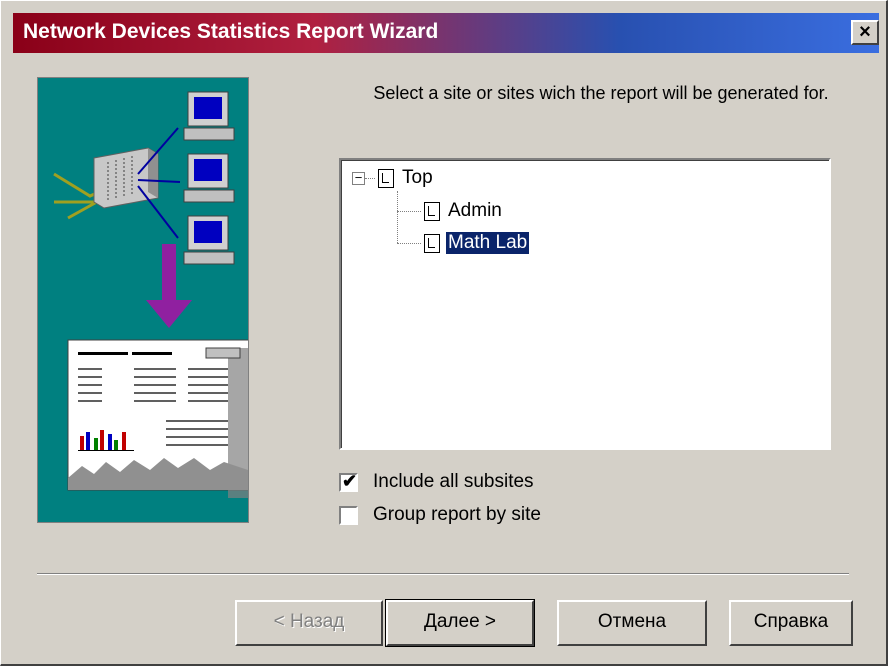  What do you see at coordinates (460, 623) in the screenshot?
I see `next-button: Далее >` at bounding box center [460, 623].